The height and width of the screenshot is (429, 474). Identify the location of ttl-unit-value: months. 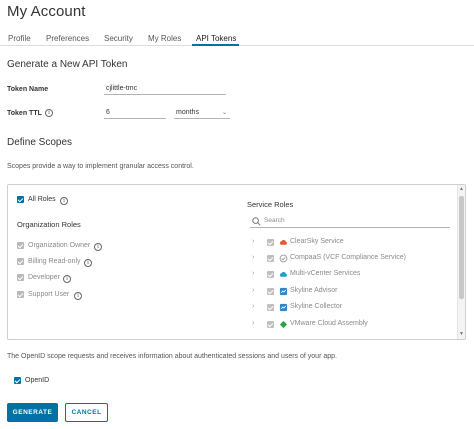
(187, 112).